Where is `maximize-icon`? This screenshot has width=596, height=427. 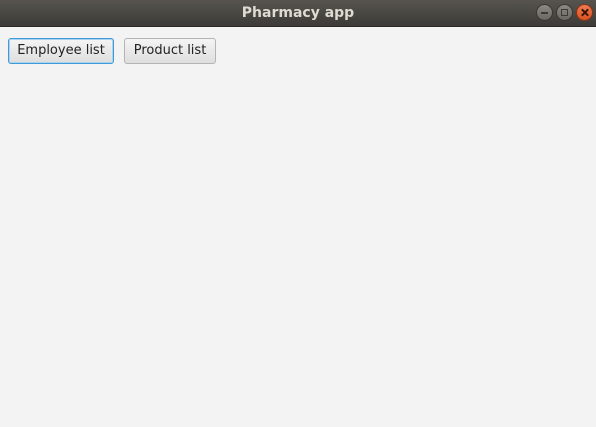 maximize-icon is located at coordinates (564, 12).